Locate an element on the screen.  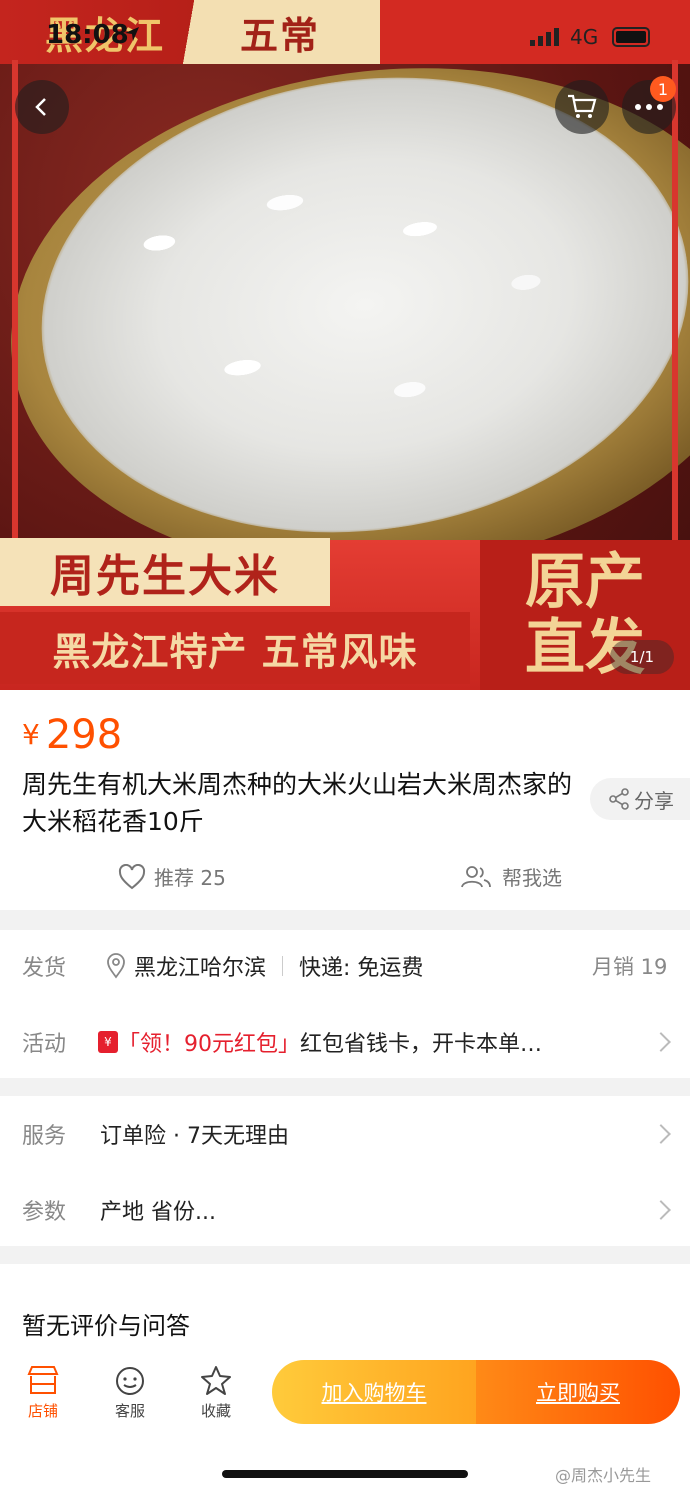
service-label: 服务 is located at coordinates (44, 1136).